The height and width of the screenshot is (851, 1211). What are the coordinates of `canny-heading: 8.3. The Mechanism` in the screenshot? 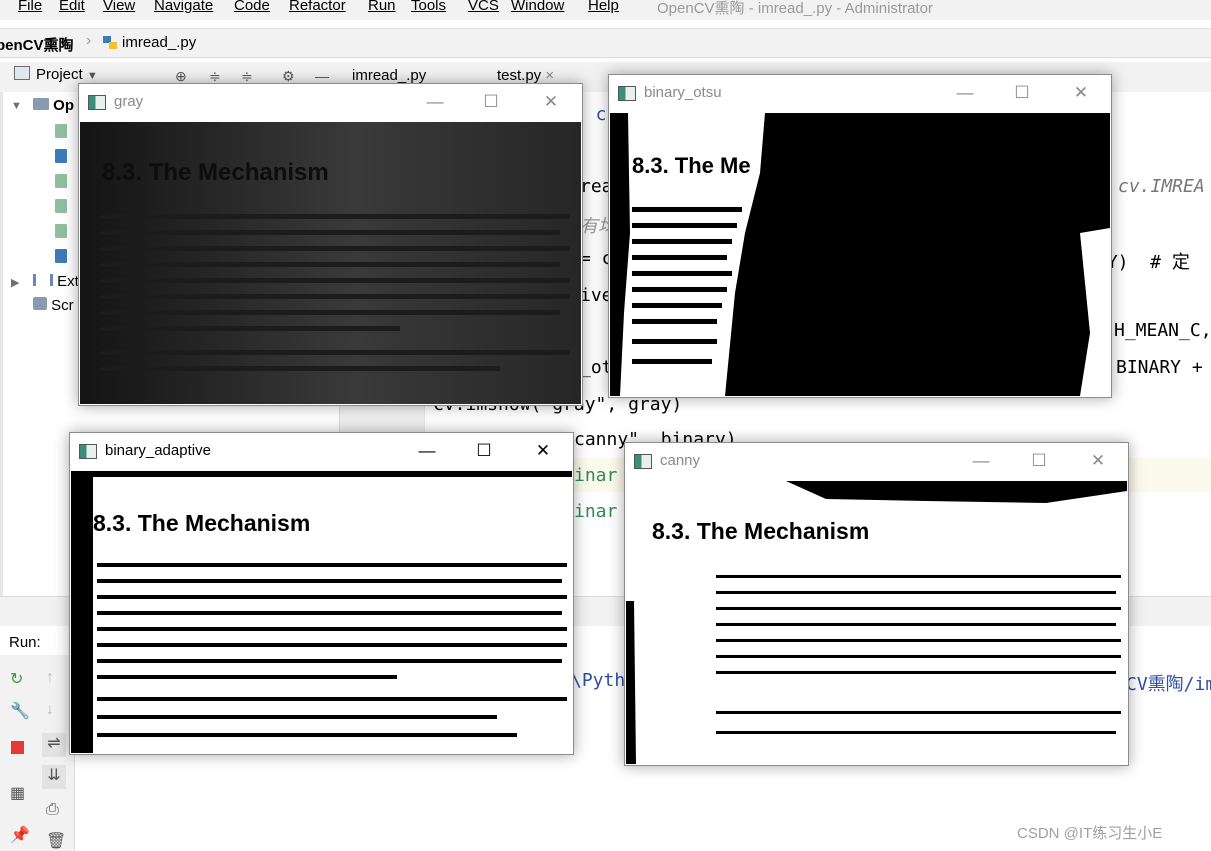 It's located at (760, 531).